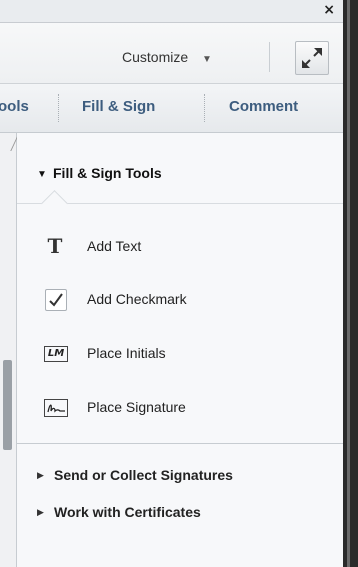 The width and height of the screenshot is (358, 567). I want to click on checkmark-icon, so click(56, 300).